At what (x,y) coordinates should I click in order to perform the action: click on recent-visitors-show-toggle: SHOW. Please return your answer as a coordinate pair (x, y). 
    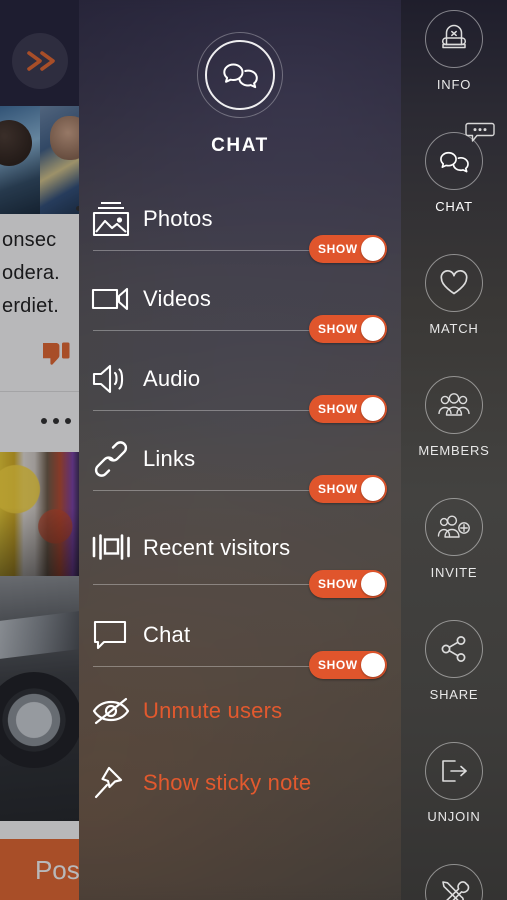
    Looking at the image, I should click on (348, 584).